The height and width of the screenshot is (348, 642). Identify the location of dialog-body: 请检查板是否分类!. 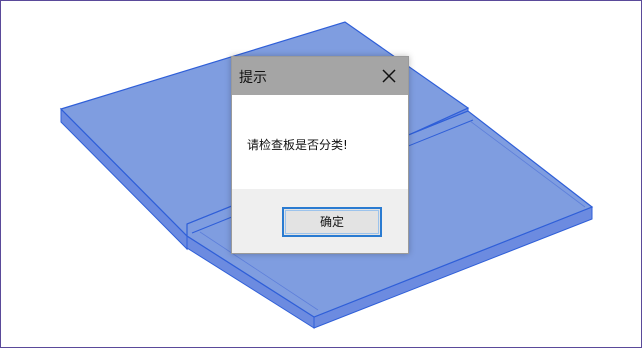
(320, 142).